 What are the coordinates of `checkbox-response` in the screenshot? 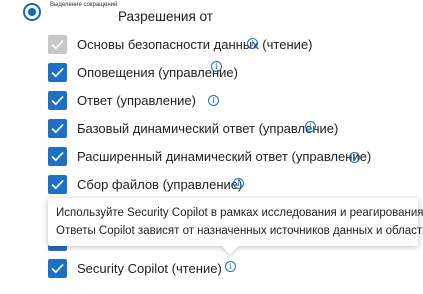 It's located at (57, 100).